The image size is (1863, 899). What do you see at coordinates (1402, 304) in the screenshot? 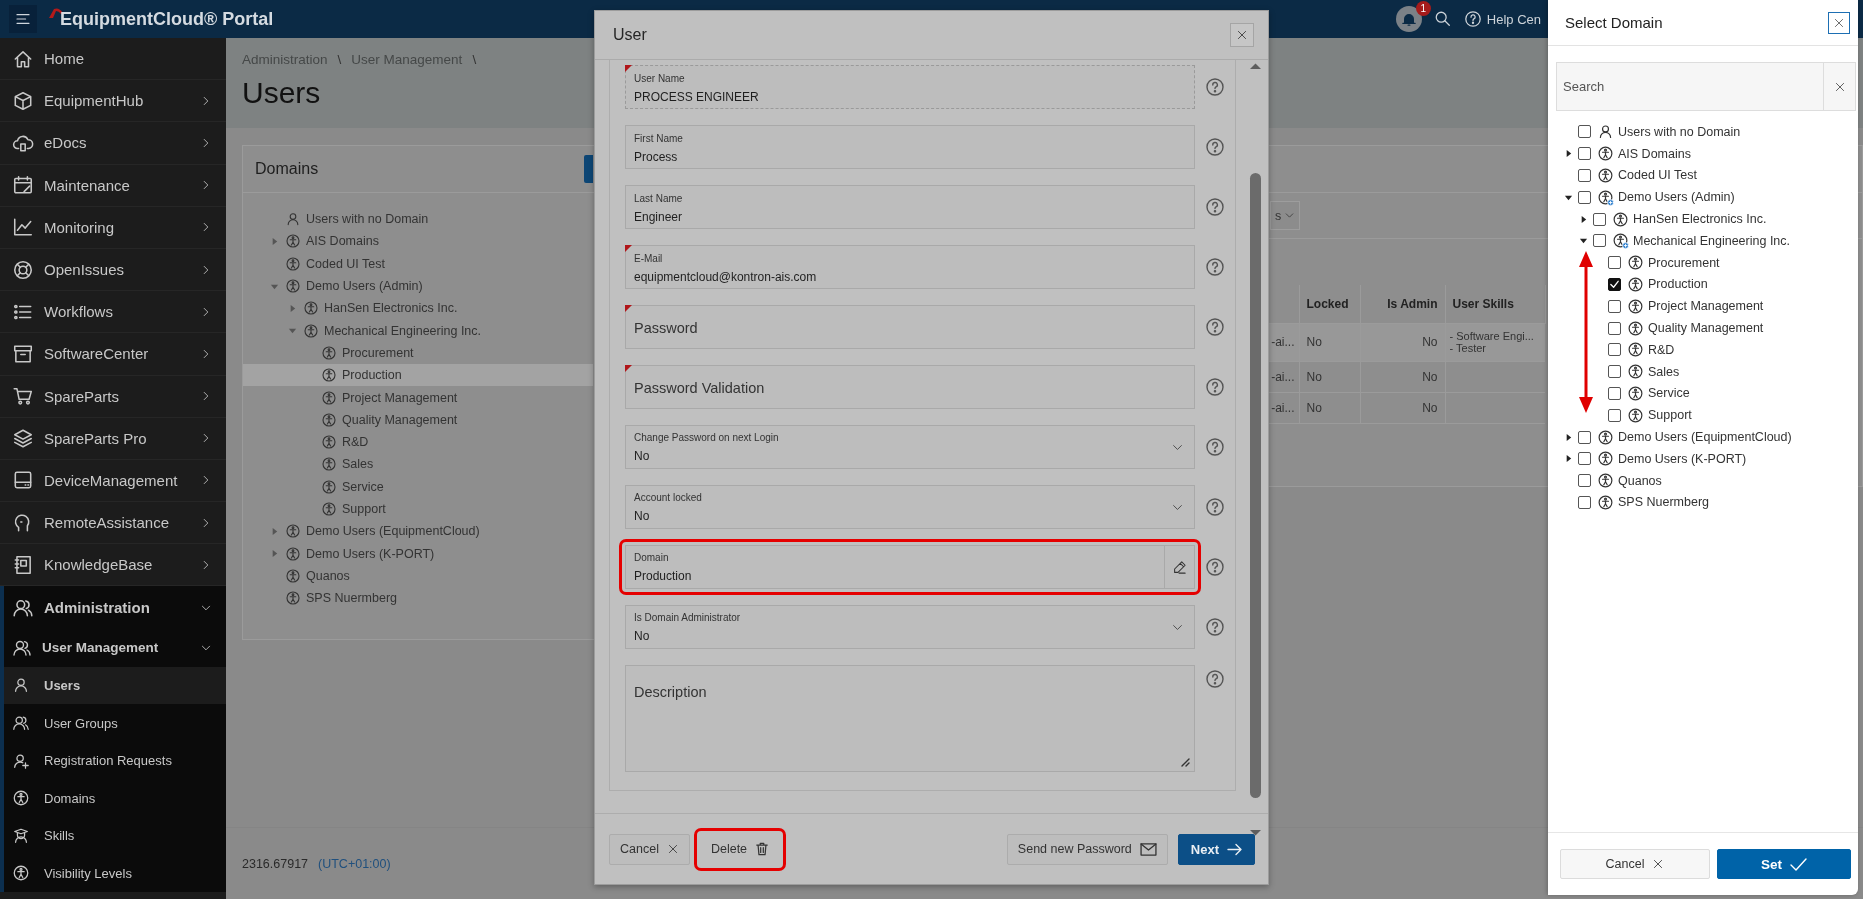
I see `column-header: Is Admin` at bounding box center [1402, 304].